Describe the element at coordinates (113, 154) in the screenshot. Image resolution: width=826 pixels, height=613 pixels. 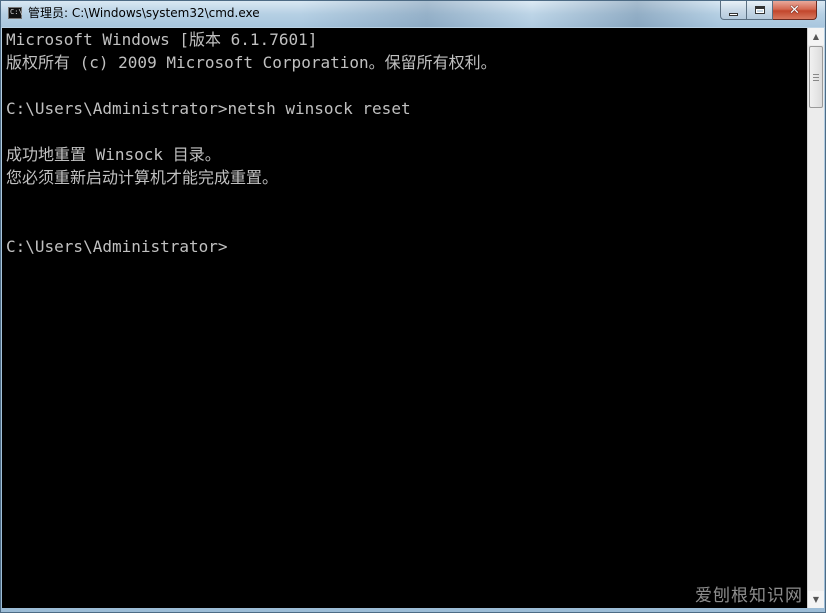
I see `console-line: 成功地重置 Winsock 目录。` at that location.